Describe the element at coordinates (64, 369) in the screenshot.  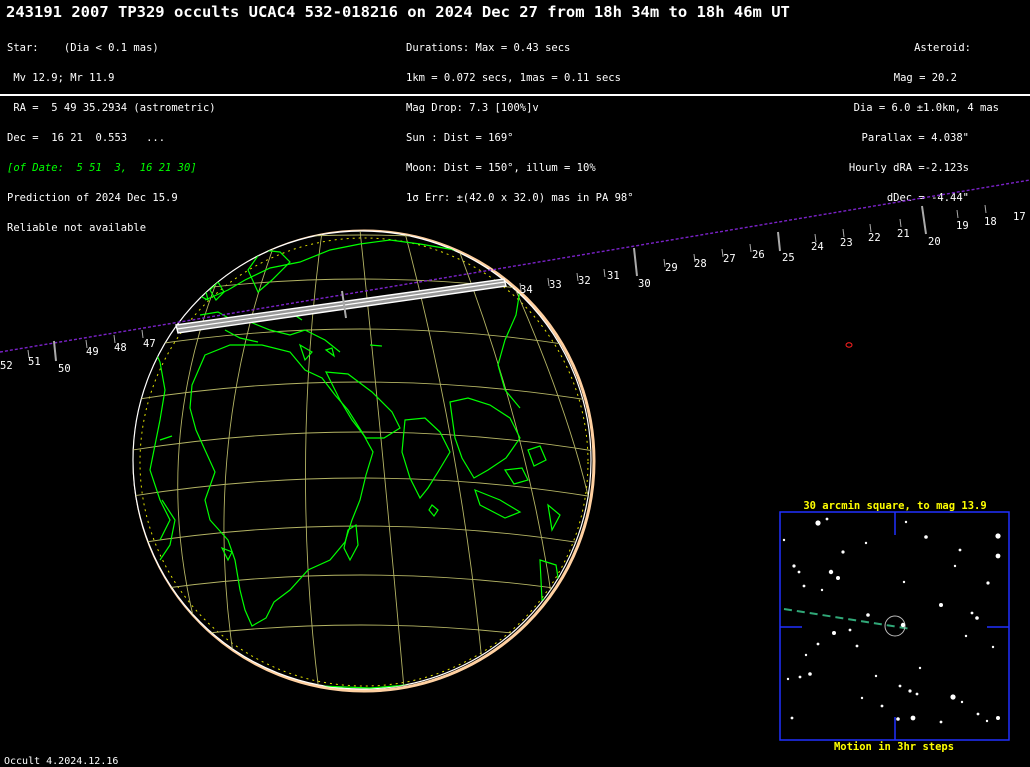
I see `track-label: 50` at that location.